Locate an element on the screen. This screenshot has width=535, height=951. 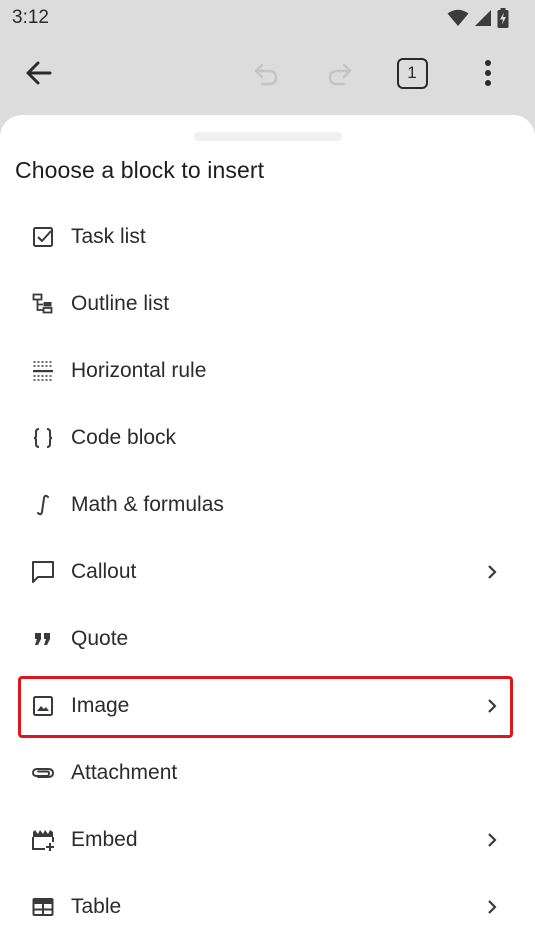
tab-counter-box: 1 is located at coordinates (412, 73).